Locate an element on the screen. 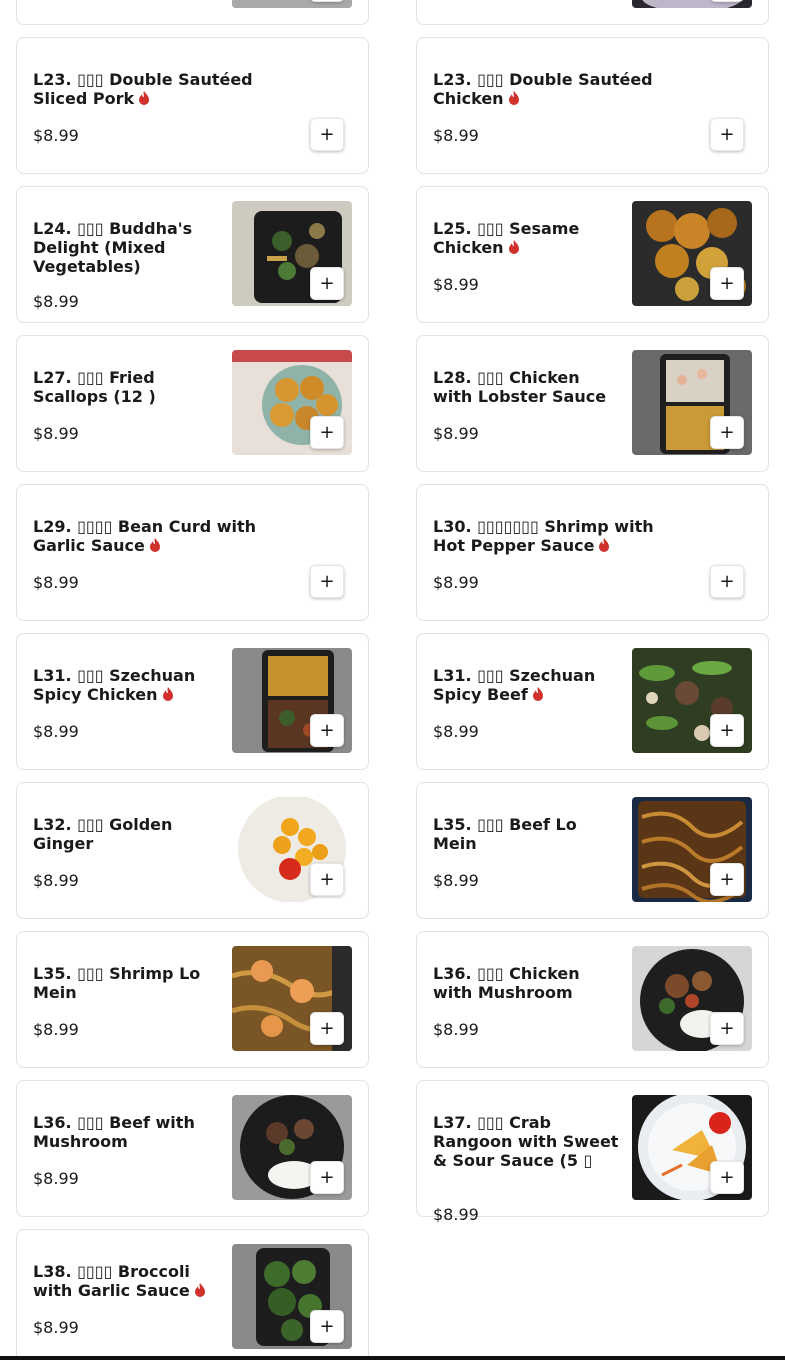  bottom-edge-bar is located at coordinates (392, 1358).